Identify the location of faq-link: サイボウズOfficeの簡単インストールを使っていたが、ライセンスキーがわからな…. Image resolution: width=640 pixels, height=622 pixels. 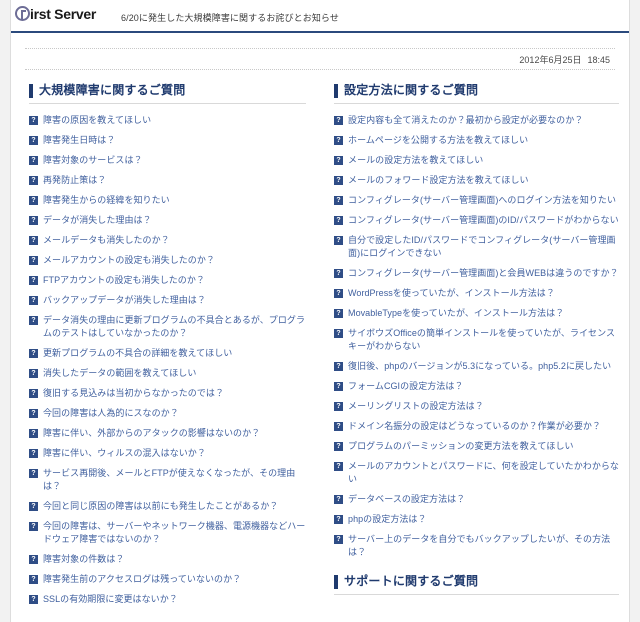
(483, 340).